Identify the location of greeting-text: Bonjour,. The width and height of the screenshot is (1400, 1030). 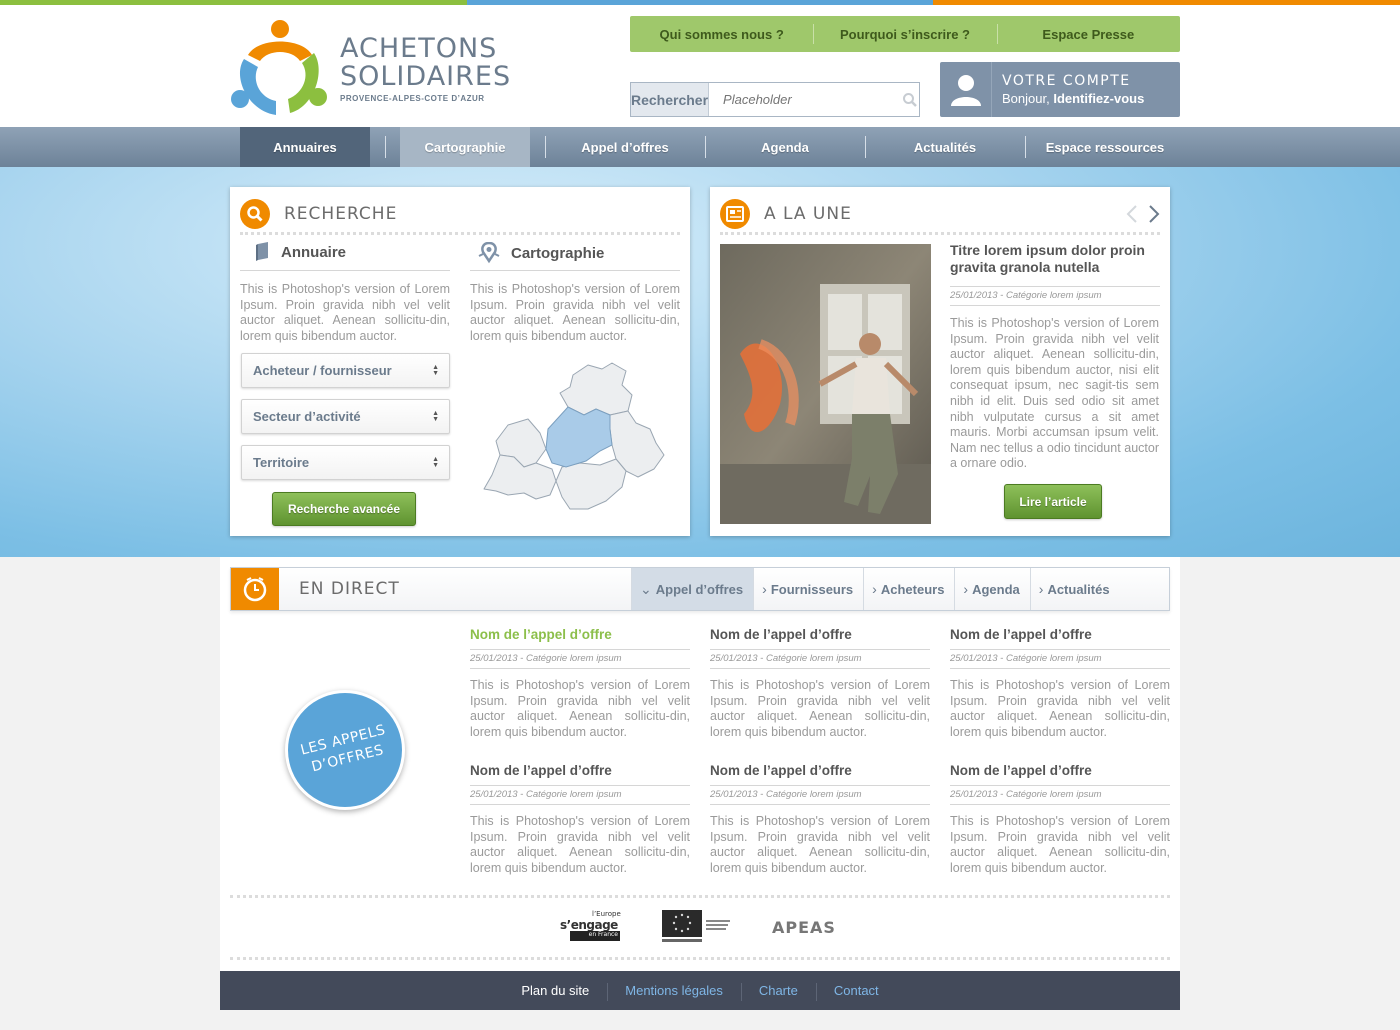
(1026, 98).